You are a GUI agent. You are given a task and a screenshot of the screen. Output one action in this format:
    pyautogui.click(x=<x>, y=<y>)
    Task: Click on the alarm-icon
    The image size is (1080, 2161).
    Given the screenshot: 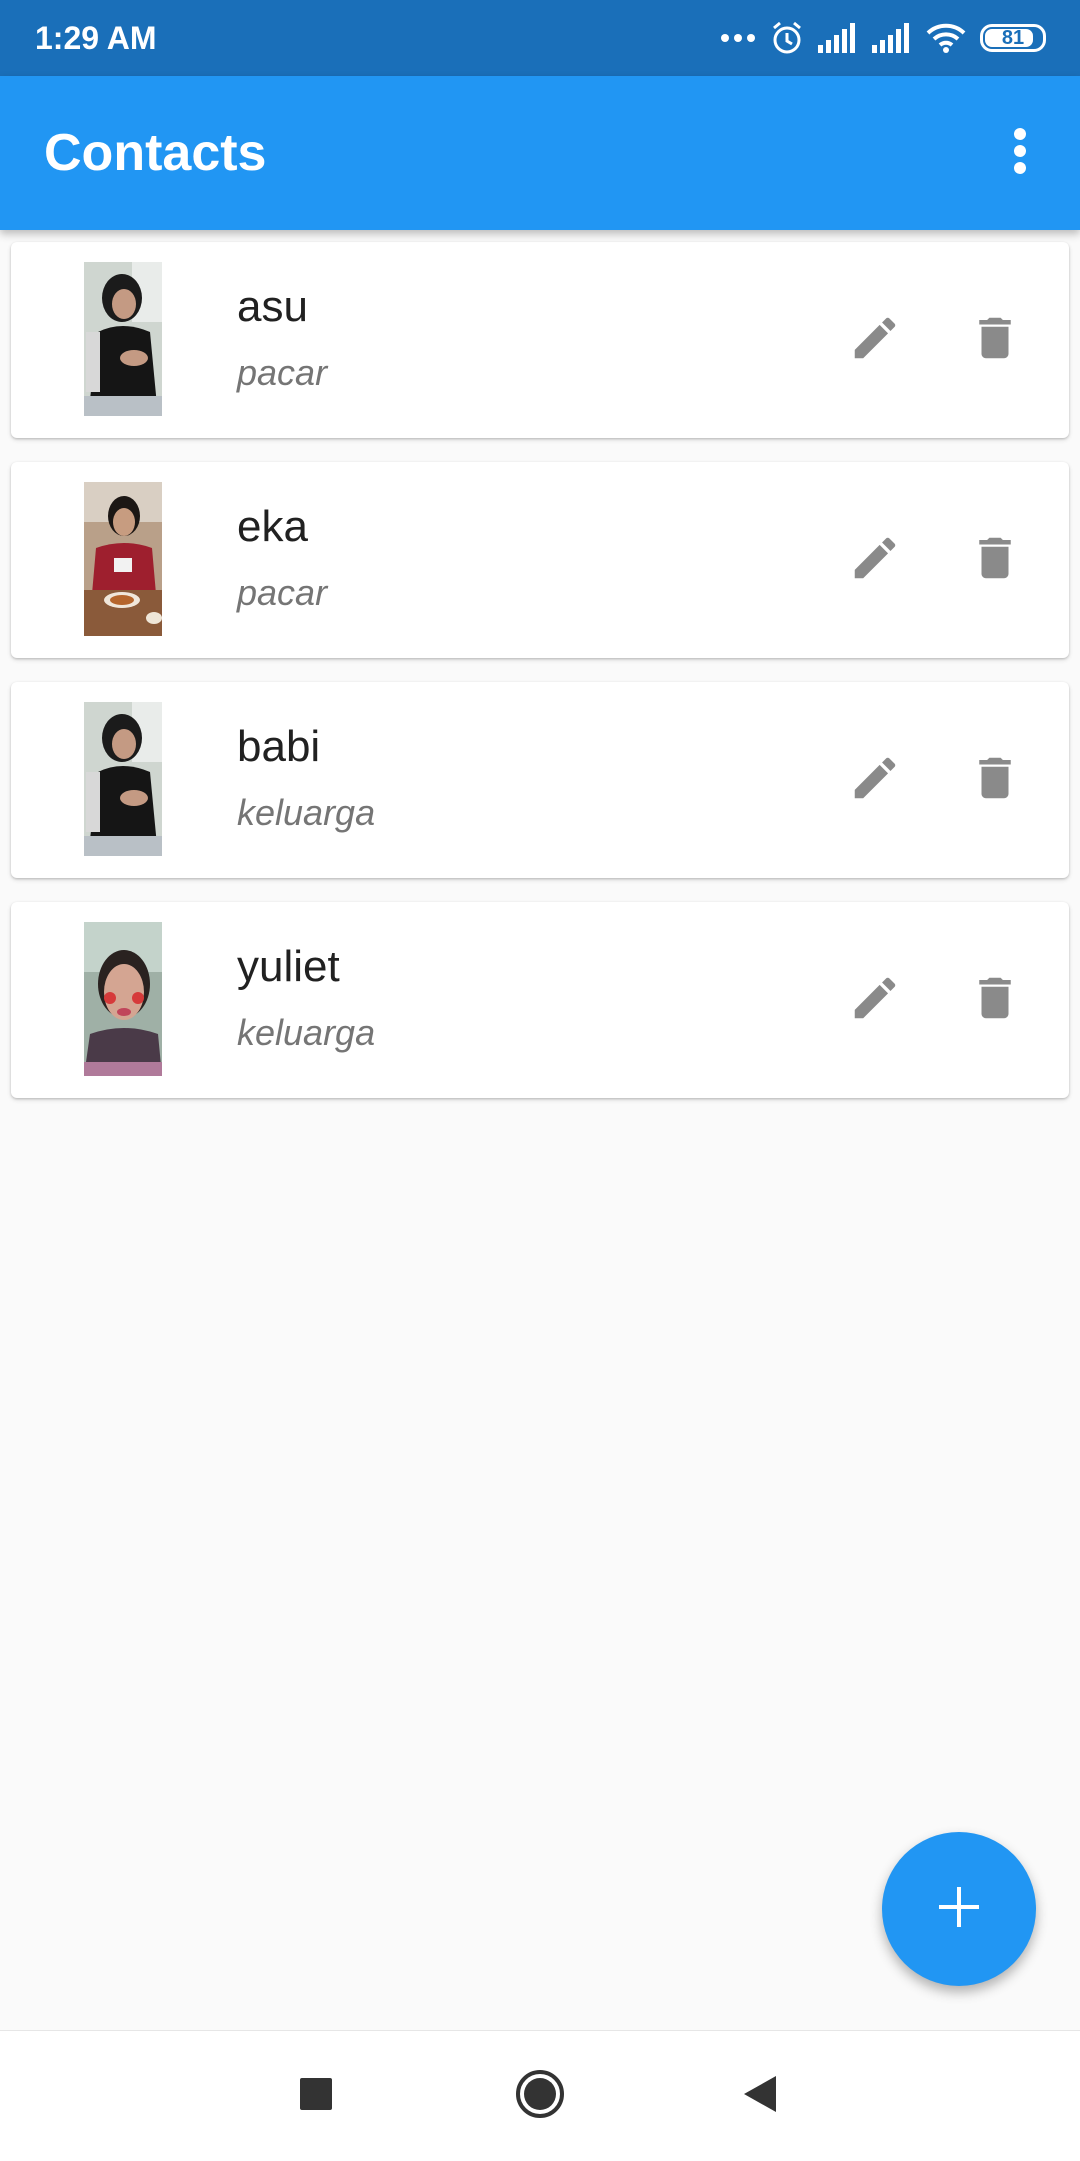 What is the action you would take?
    pyautogui.click(x=787, y=38)
    